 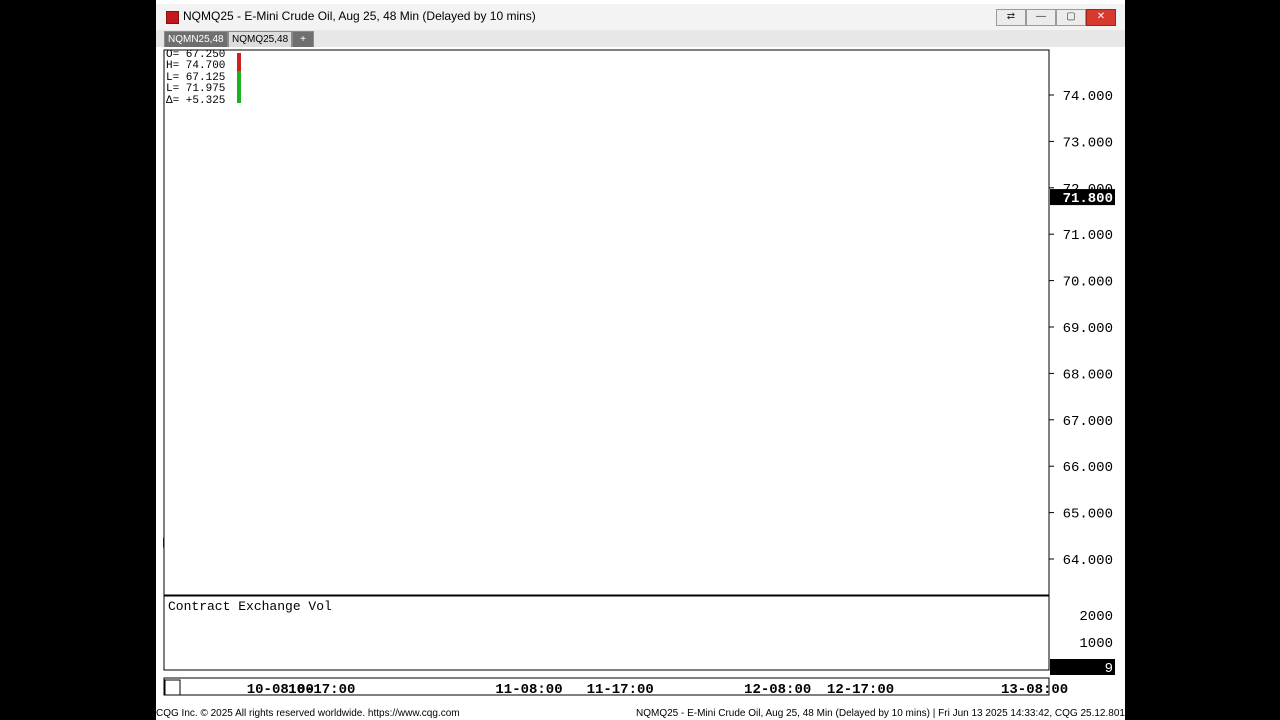 I want to click on ohlc-up-swatch, so click(x=239, y=87).